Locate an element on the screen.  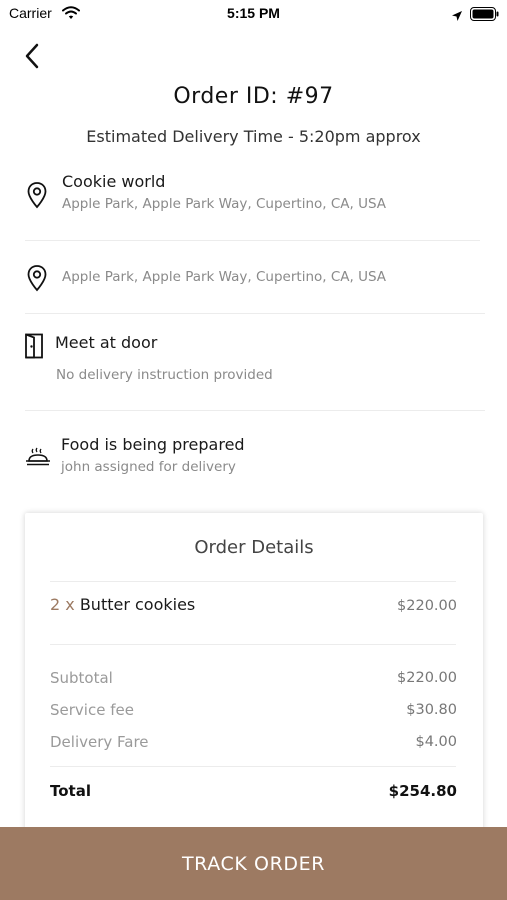
item-price: $220.00 is located at coordinates (427, 606).